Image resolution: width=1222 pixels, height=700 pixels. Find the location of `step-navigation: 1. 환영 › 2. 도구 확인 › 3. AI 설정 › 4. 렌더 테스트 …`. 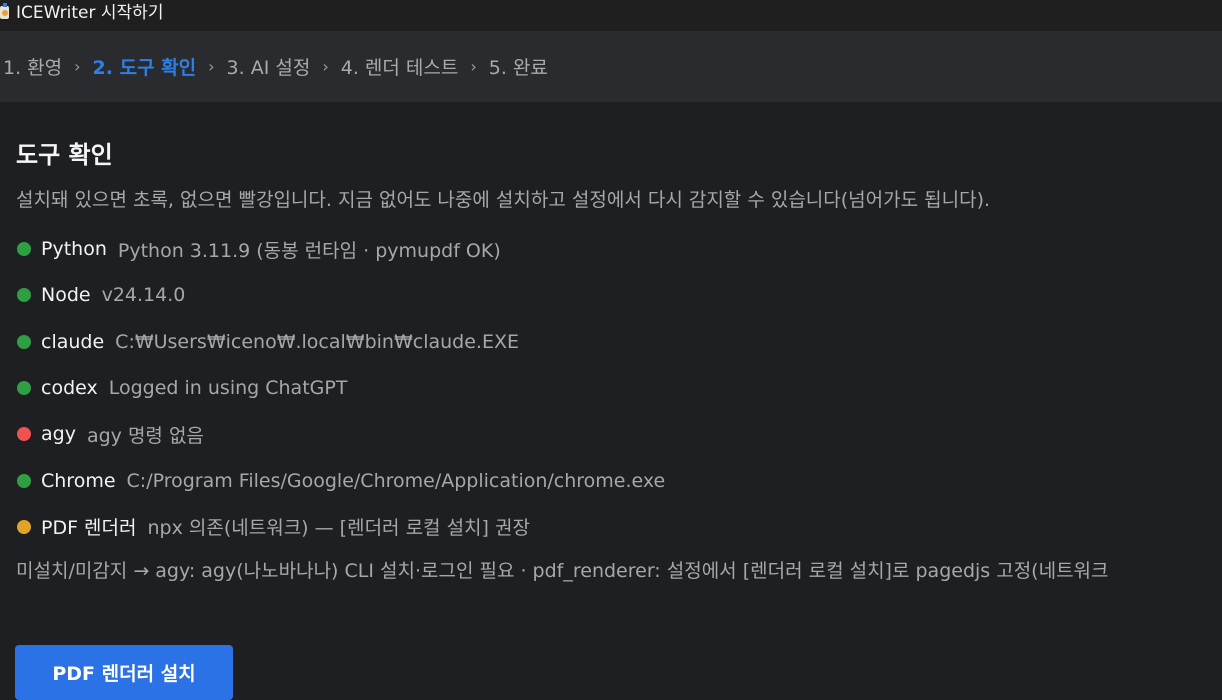

step-navigation: 1. 환영 › 2. 도구 확인 › 3. AI 설정 › 4. 렌더 테스트 … is located at coordinates (611, 66).